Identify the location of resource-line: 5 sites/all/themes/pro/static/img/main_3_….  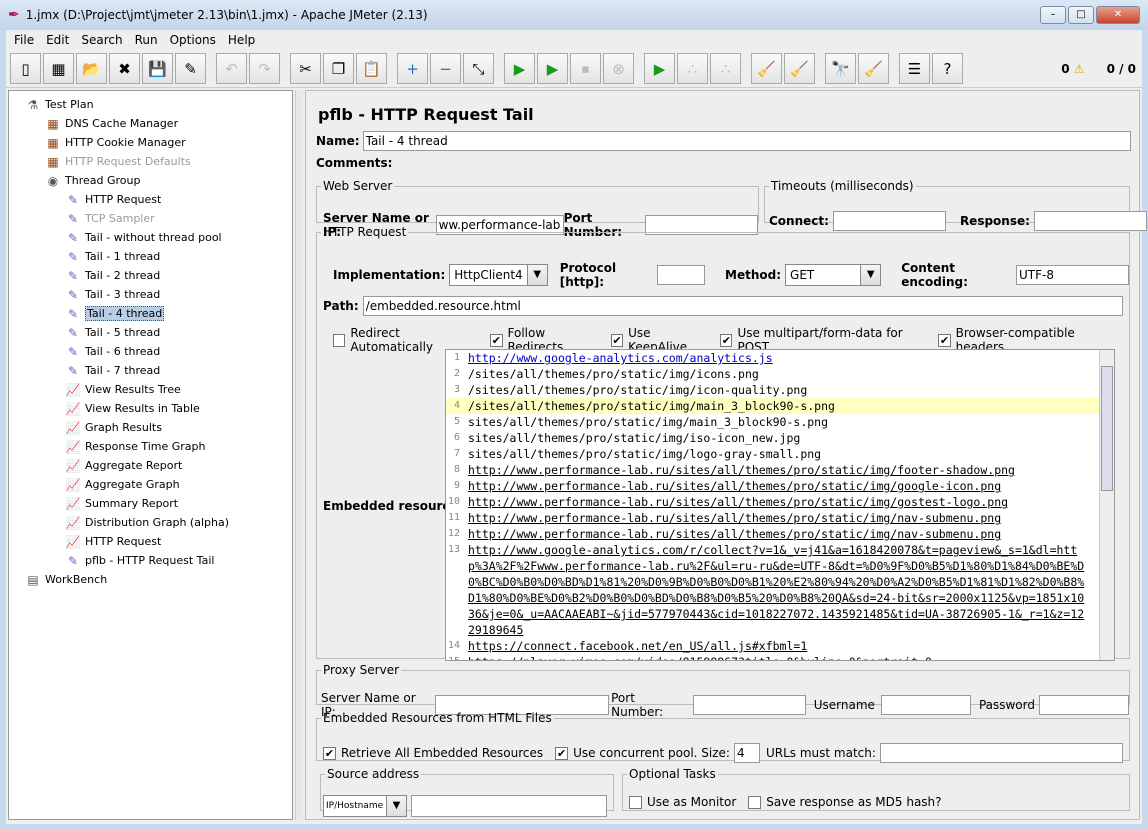
(780, 422).